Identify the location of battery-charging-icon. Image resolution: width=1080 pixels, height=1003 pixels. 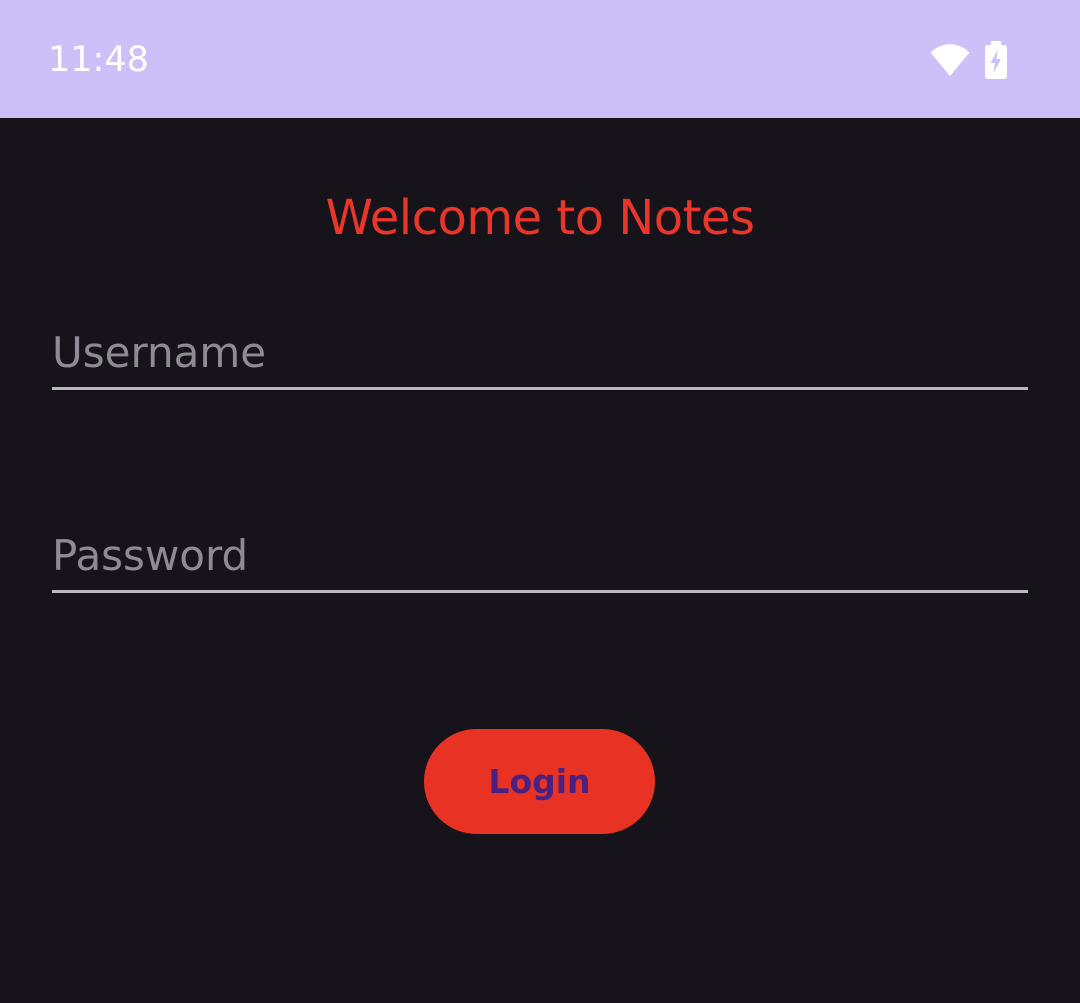
(996, 60).